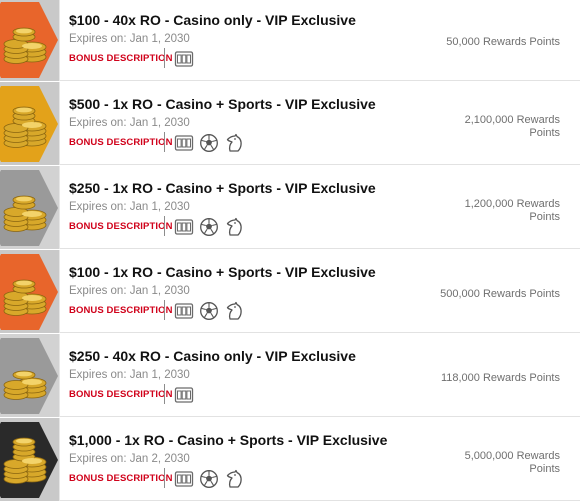  What do you see at coordinates (503, 42) in the screenshot?
I see `rewards-points: 50,000 Rewards Points` at bounding box center [503, 42].